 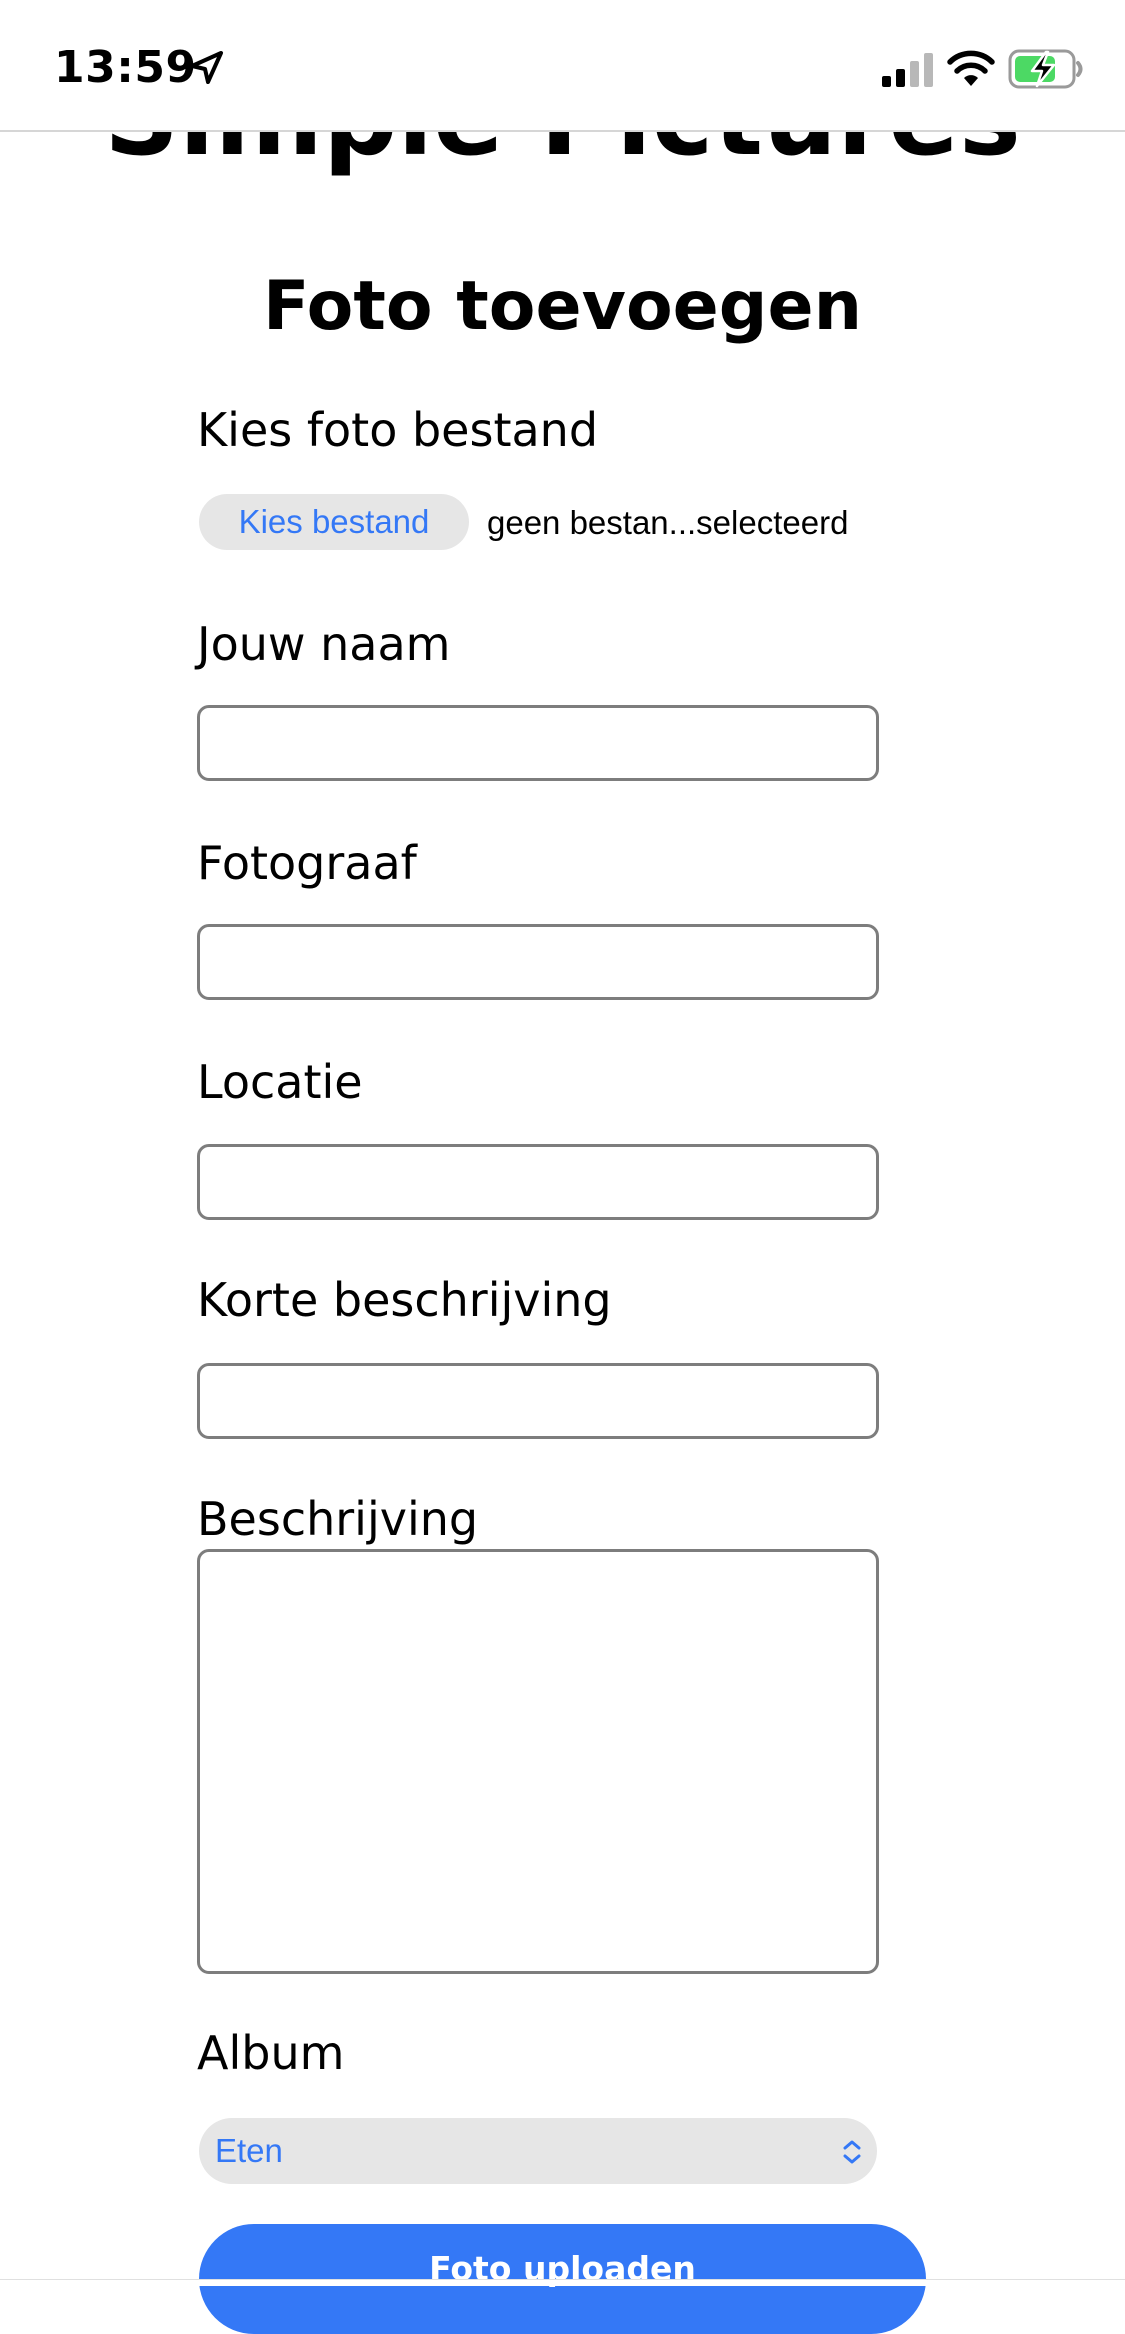 What do you see at coordinates (538, 1182) in the screenshot?
I see `location-input` at bounding box center [538, 1182].